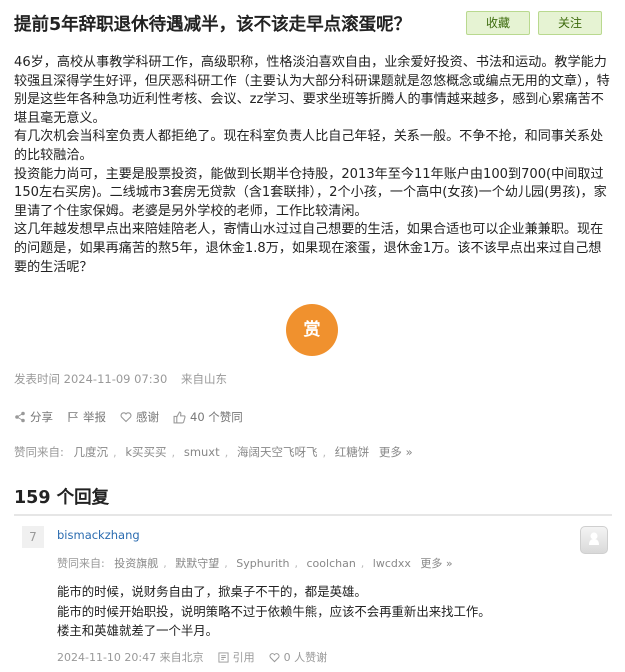 This screenshot has width=625, height=672. Describe the element at coordinates (145, 452) in the screenshot. I see `liker-name: k买买买` at that location.